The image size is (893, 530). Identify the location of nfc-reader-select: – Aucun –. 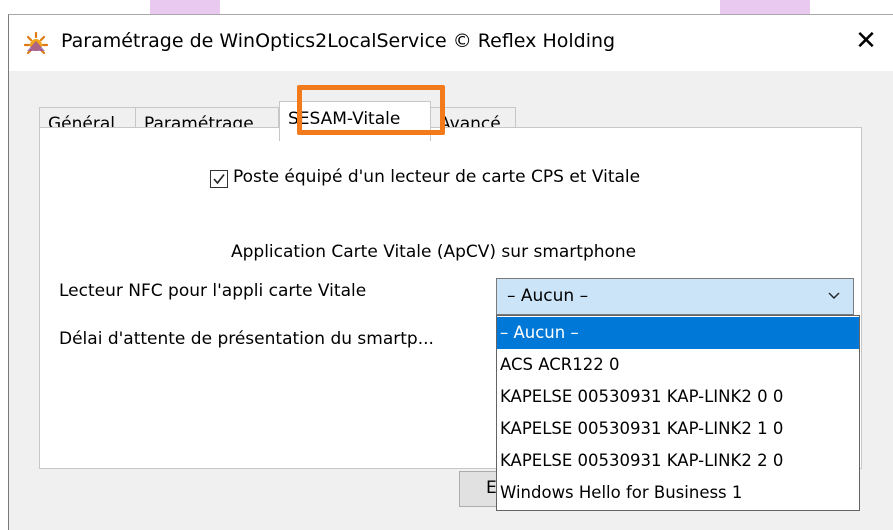
(675, 296).